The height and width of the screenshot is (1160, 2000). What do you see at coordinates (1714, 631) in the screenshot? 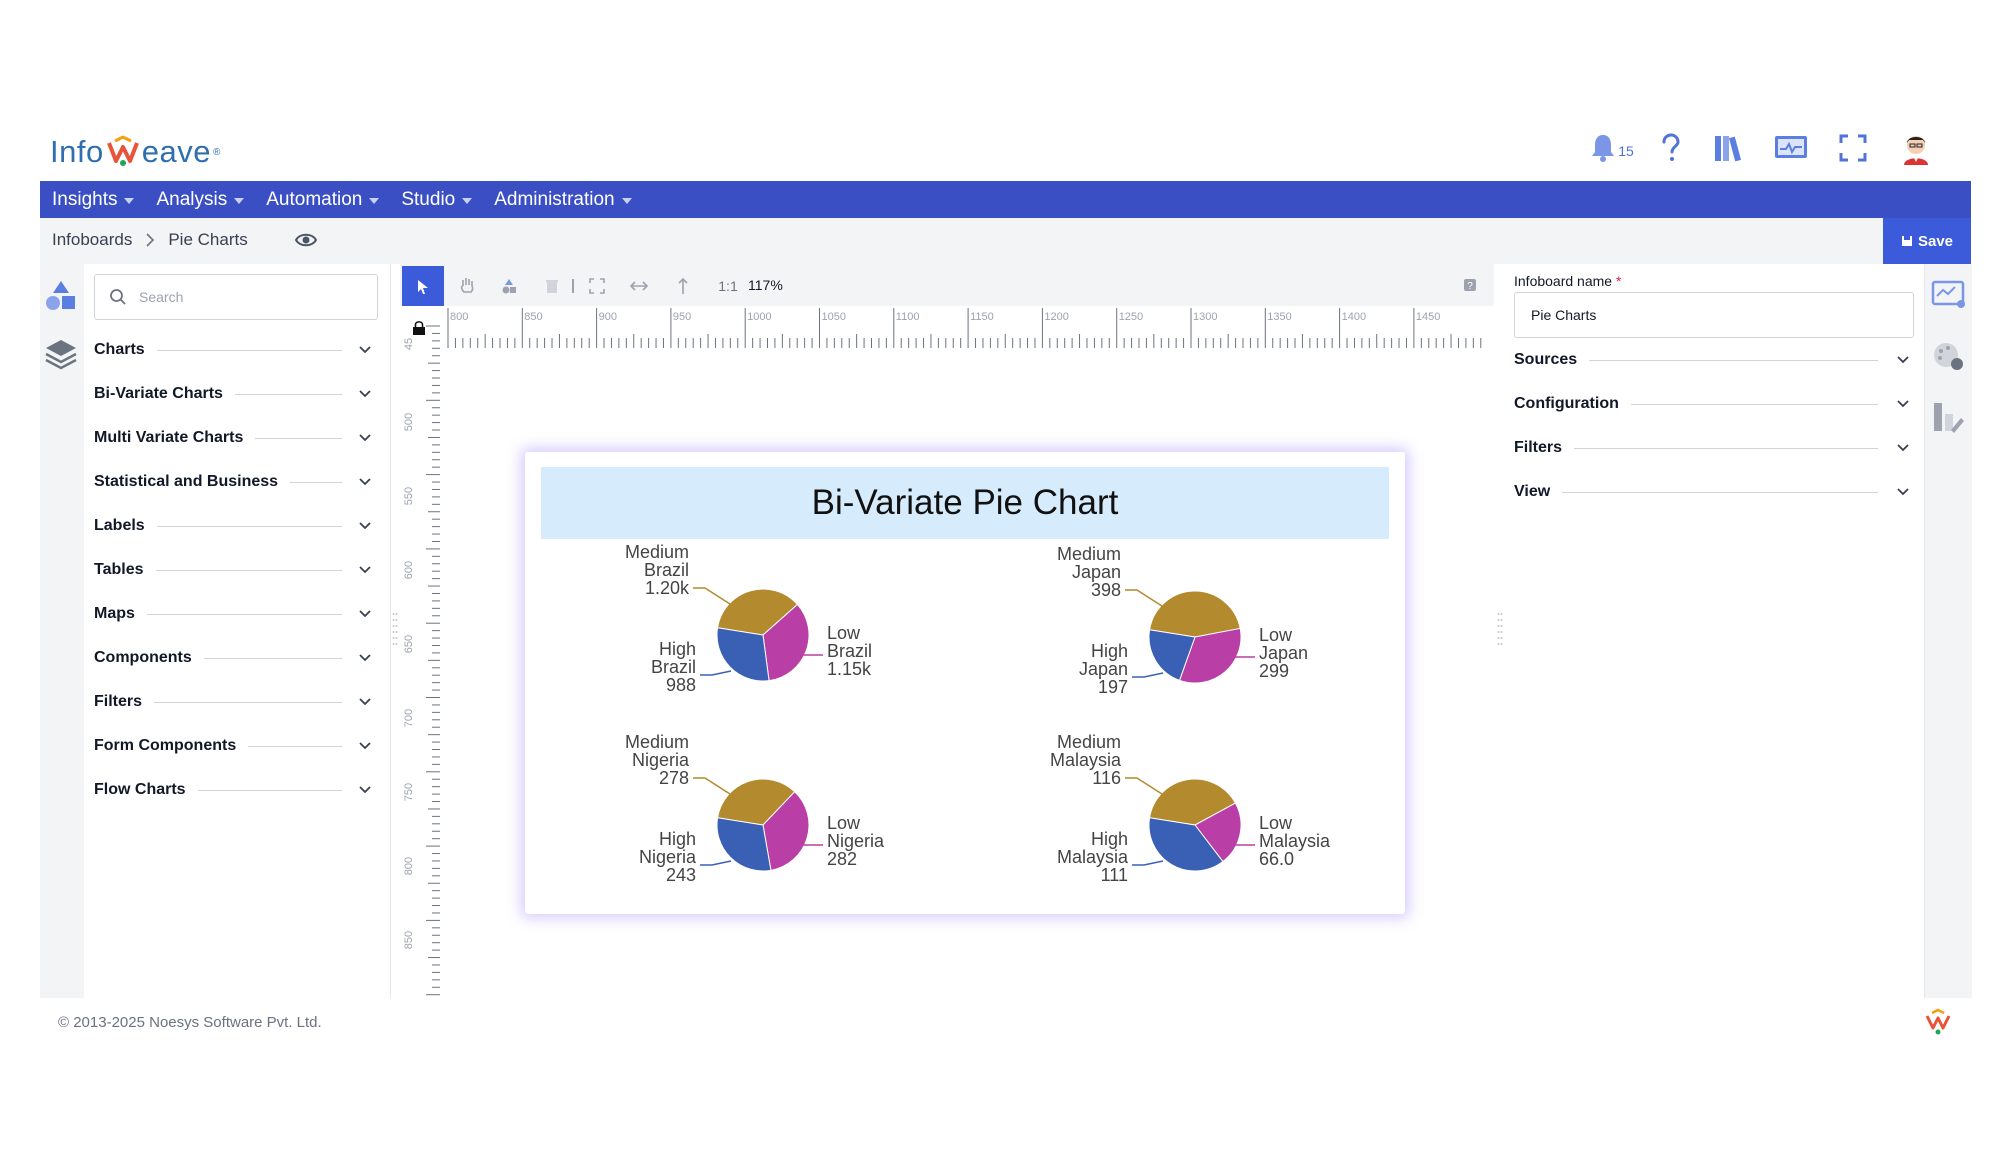
I see `properties-panel` at bounding box center [1714, 631].